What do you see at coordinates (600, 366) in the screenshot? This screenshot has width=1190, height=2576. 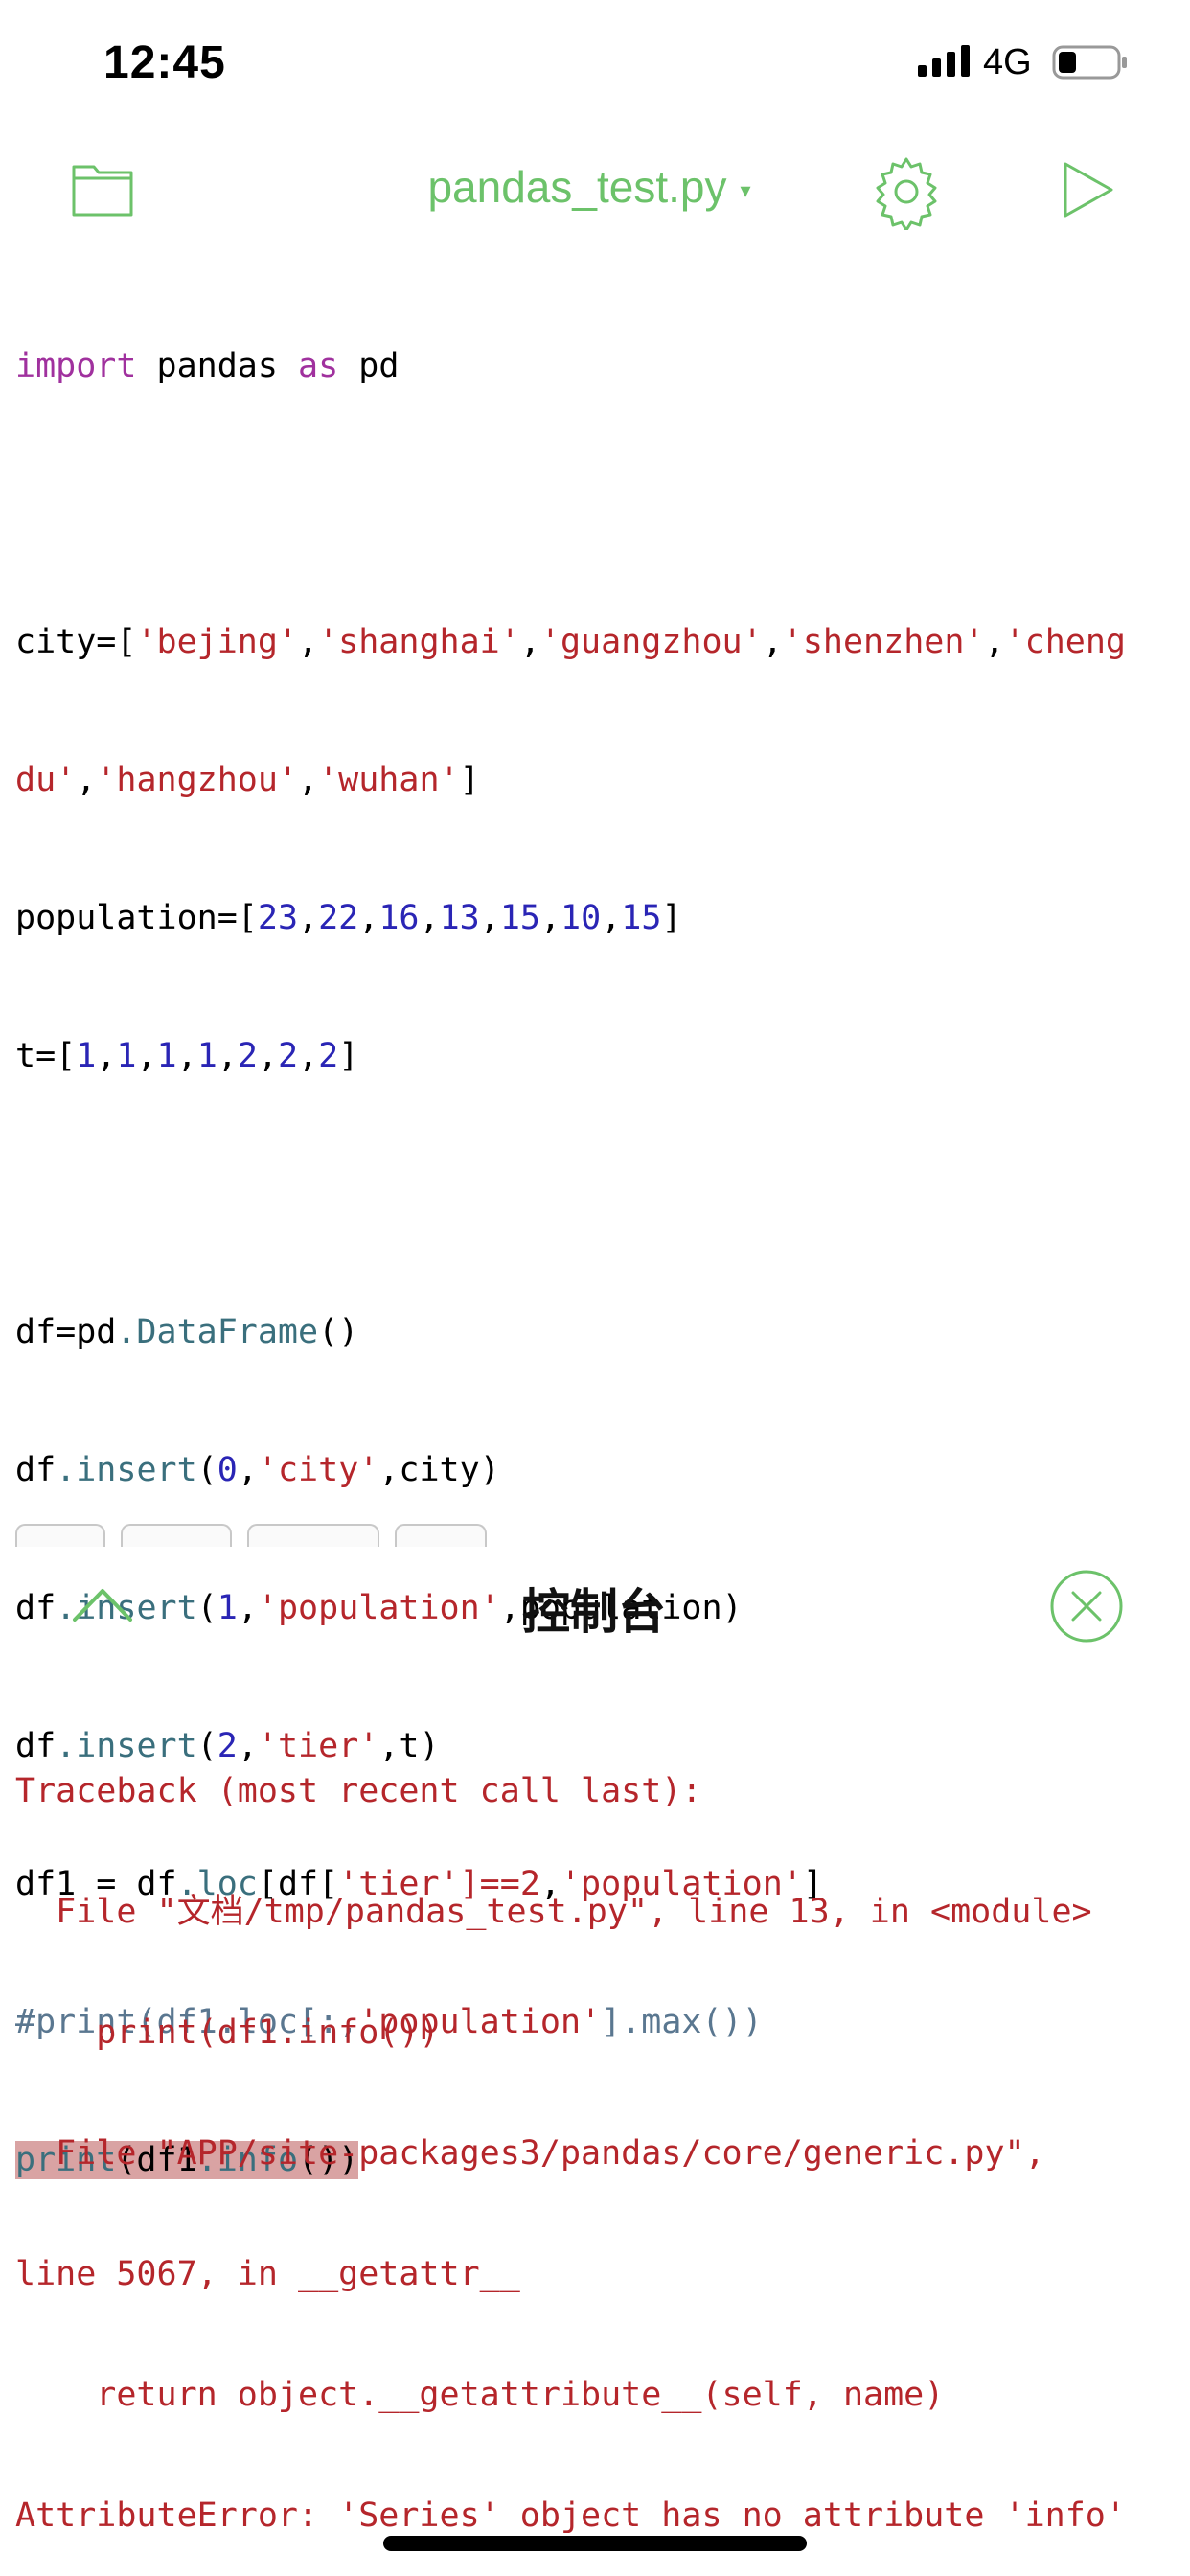 I see `code-line-1: import pandas as pd` at bounding box center [600, 366].